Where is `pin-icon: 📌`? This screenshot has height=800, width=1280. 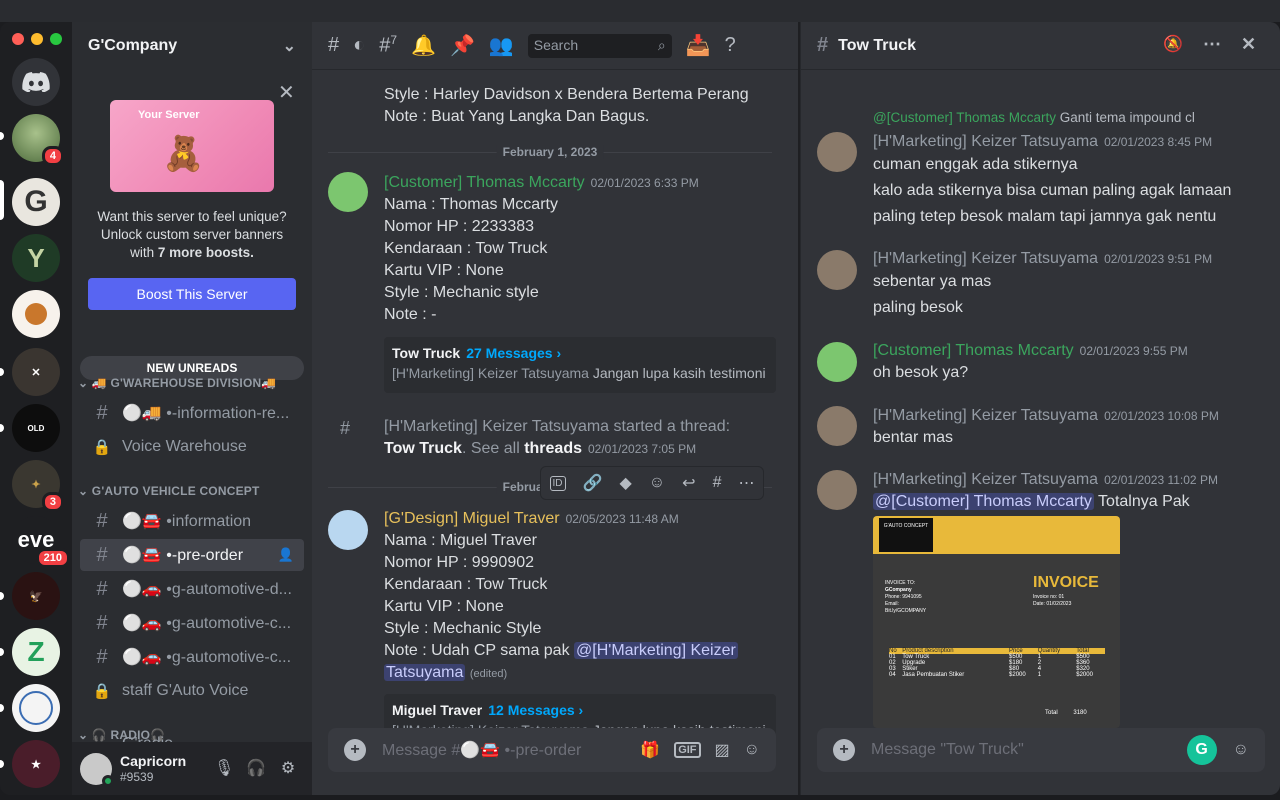 pin-icon: 📌 is located at coordinates (462, 45).